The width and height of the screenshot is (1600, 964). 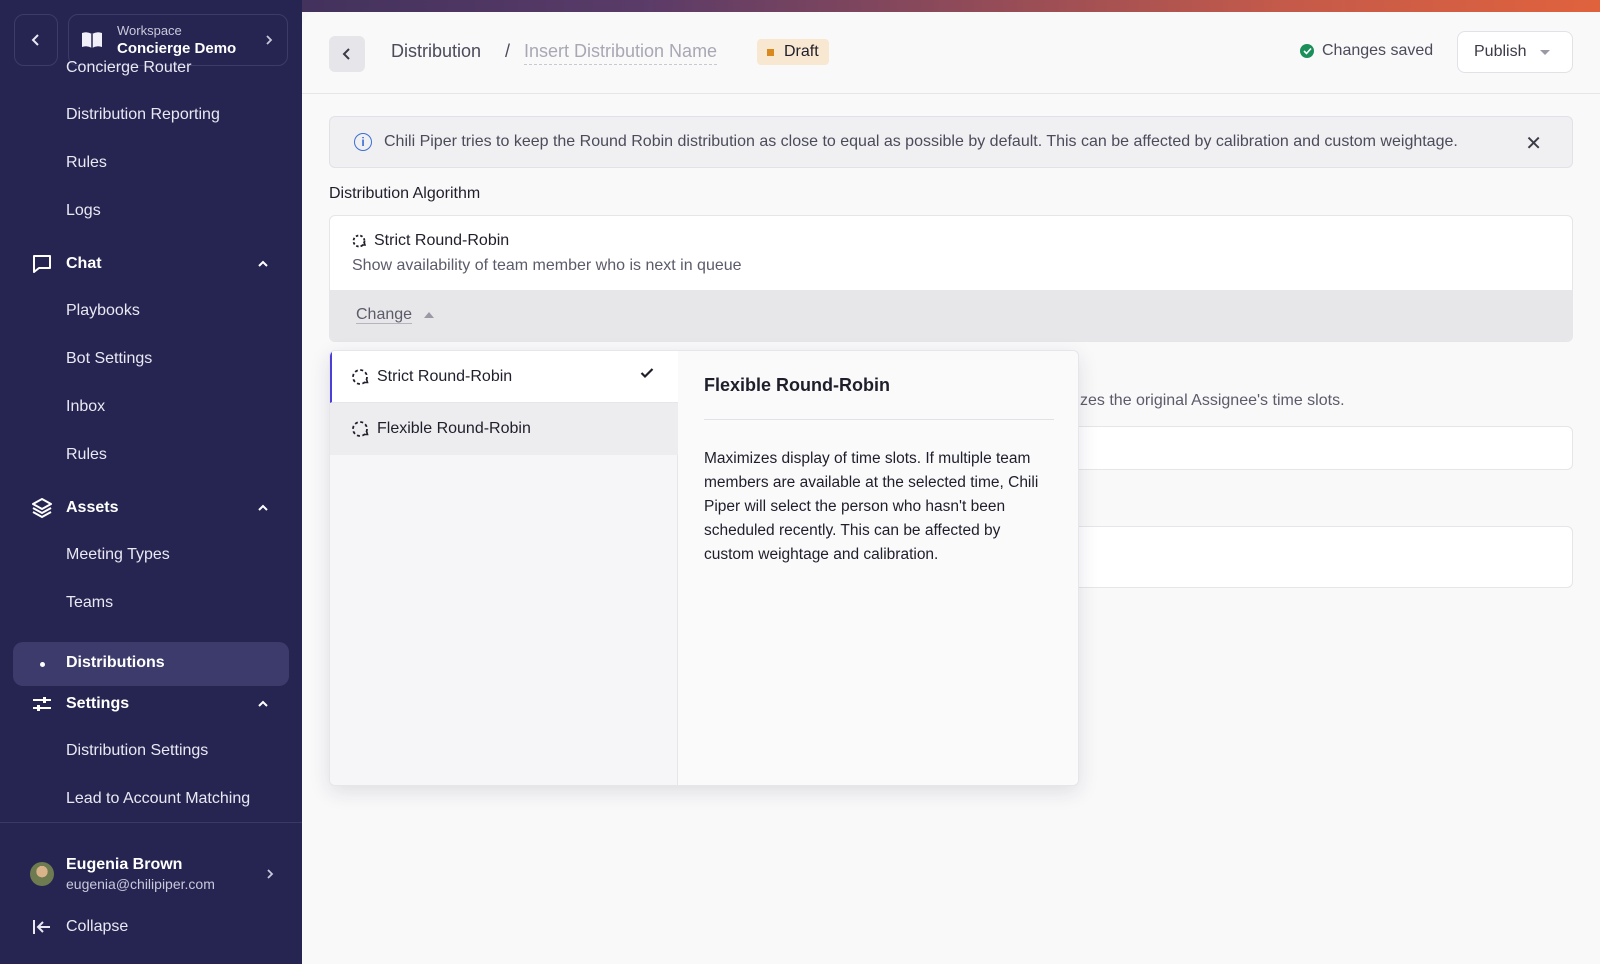 What do you see at coordinates (83, 211) in the screenshot?
I see `sidebar-item-logs: Logs` at bounding box center [83, 211].